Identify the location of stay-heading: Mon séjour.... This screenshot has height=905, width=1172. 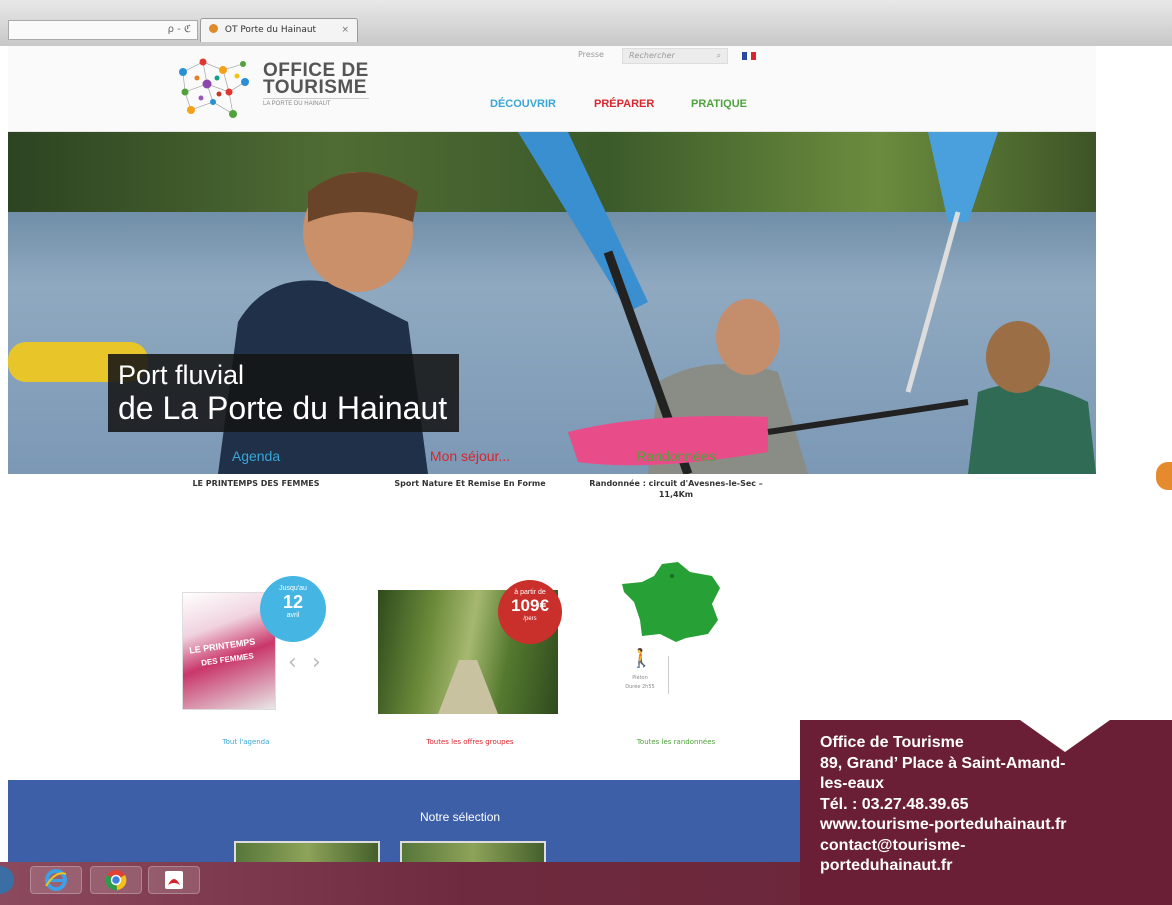
(470, 456).